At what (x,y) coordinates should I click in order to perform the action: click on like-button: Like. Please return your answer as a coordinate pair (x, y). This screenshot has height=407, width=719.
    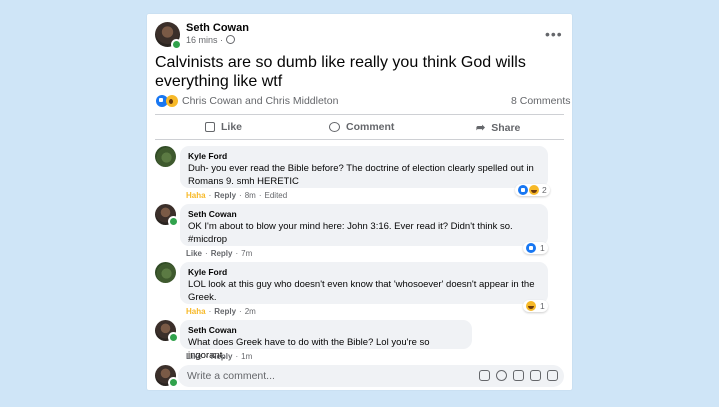
    Looking at the image, I should click on (223, 127).